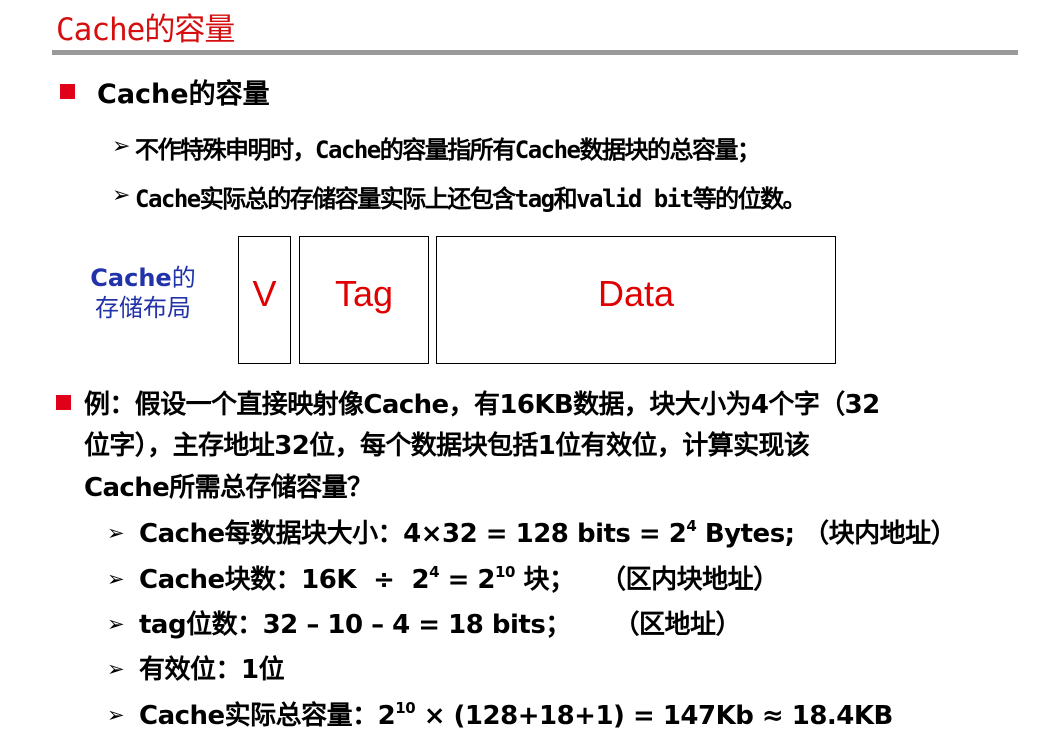 The height and width of the screenshot is (741, 1052). What do you see at coordinates (364, 293) in the screenshot?
I see `field-tag-label: Tag` at bounding box center [364, 293].